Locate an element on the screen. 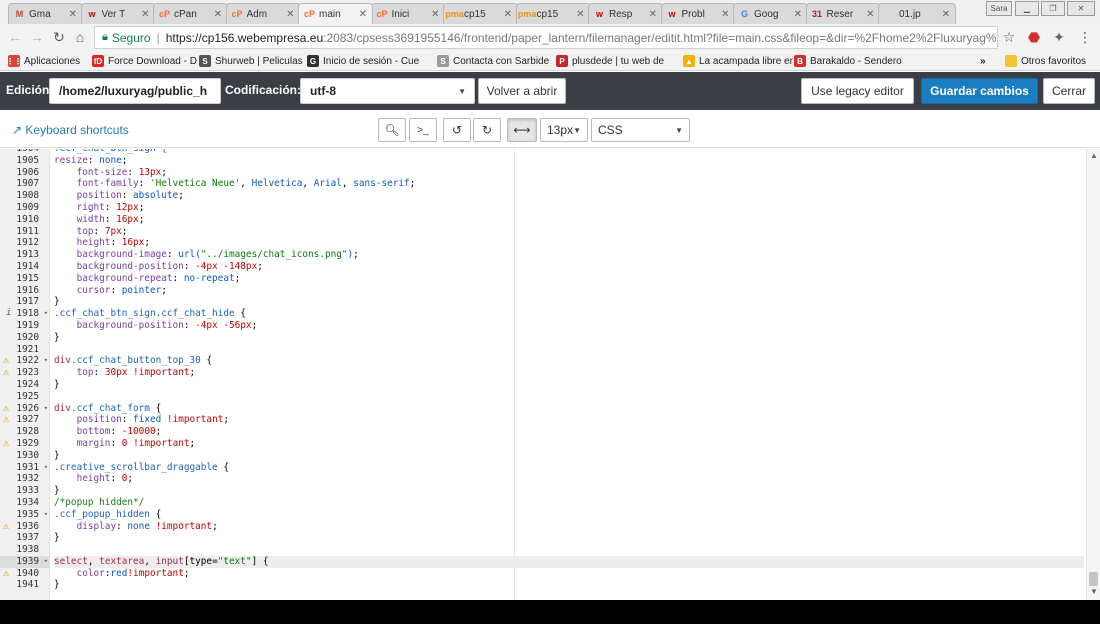 The image size is (1100, 624). browser-tab: cP cPan ✕ is located at coordinates (190, 13).